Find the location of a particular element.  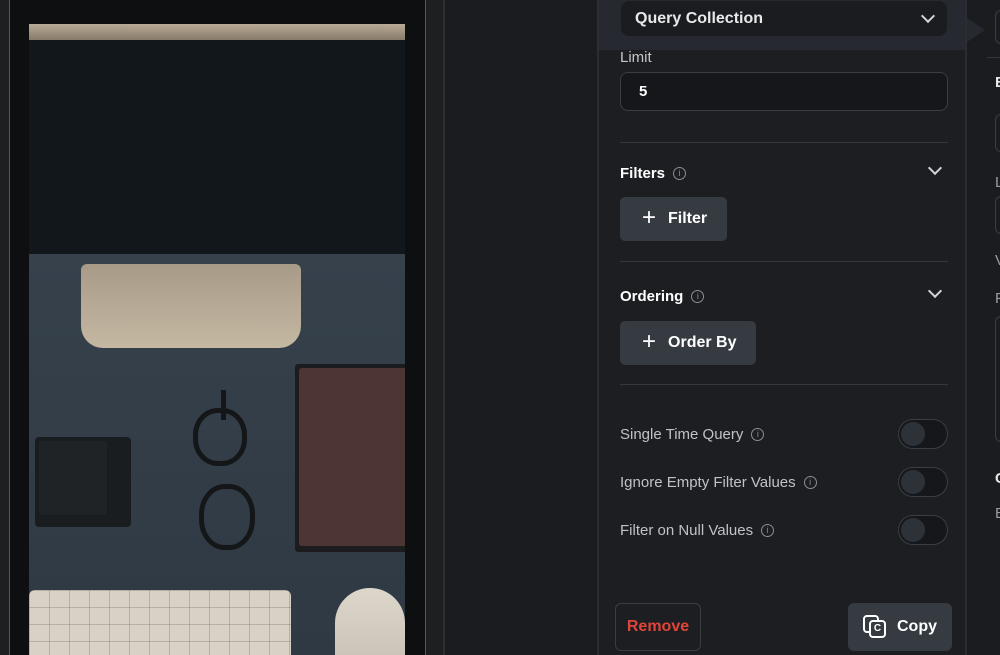

keyboard is located at coordinates (160, 622).